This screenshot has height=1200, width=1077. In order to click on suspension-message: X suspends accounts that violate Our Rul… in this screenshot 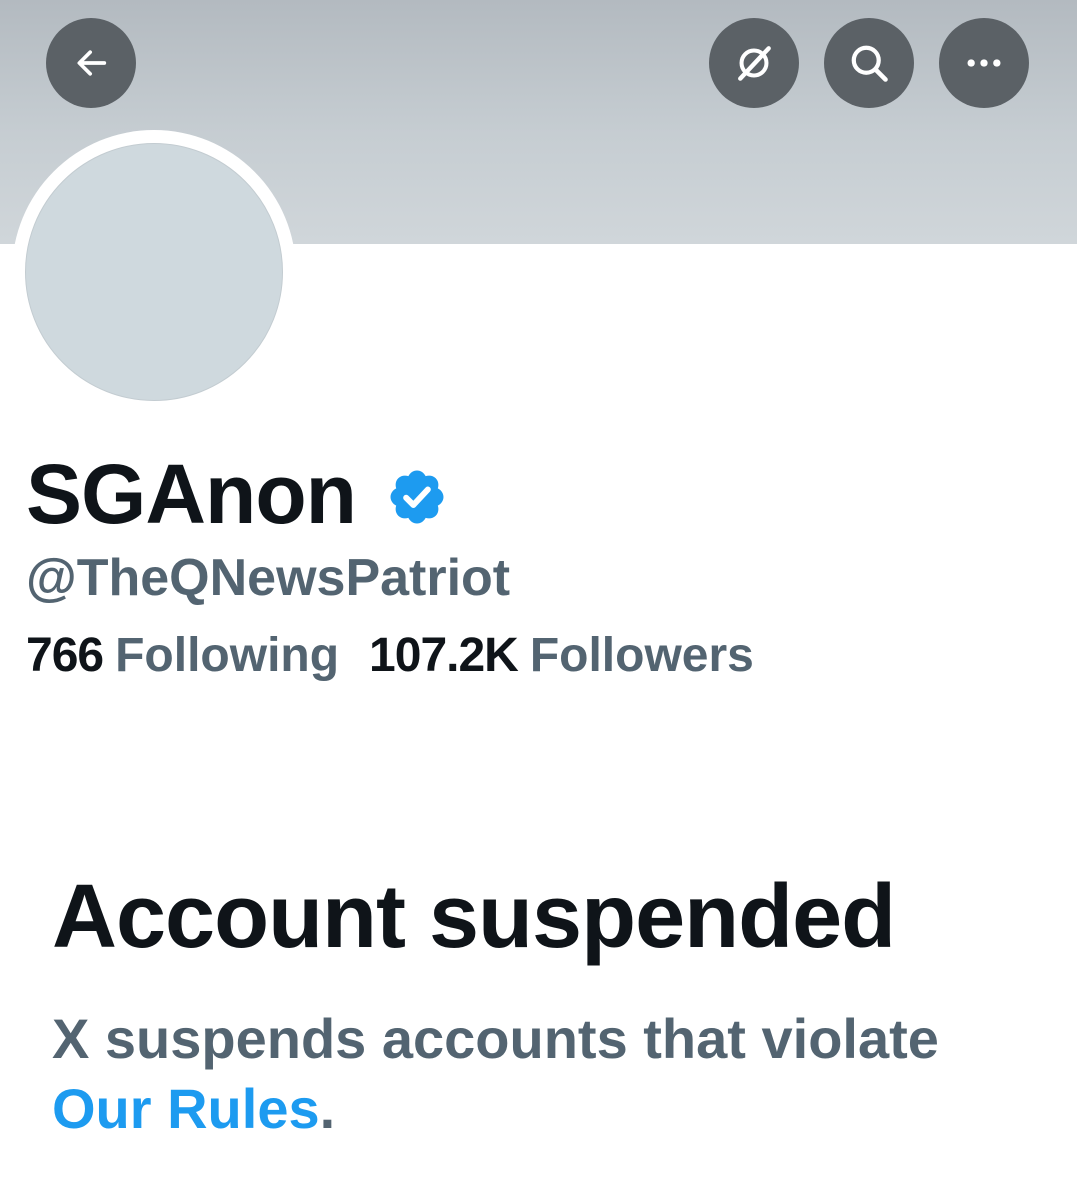, I will do `click(552, 1074)`.